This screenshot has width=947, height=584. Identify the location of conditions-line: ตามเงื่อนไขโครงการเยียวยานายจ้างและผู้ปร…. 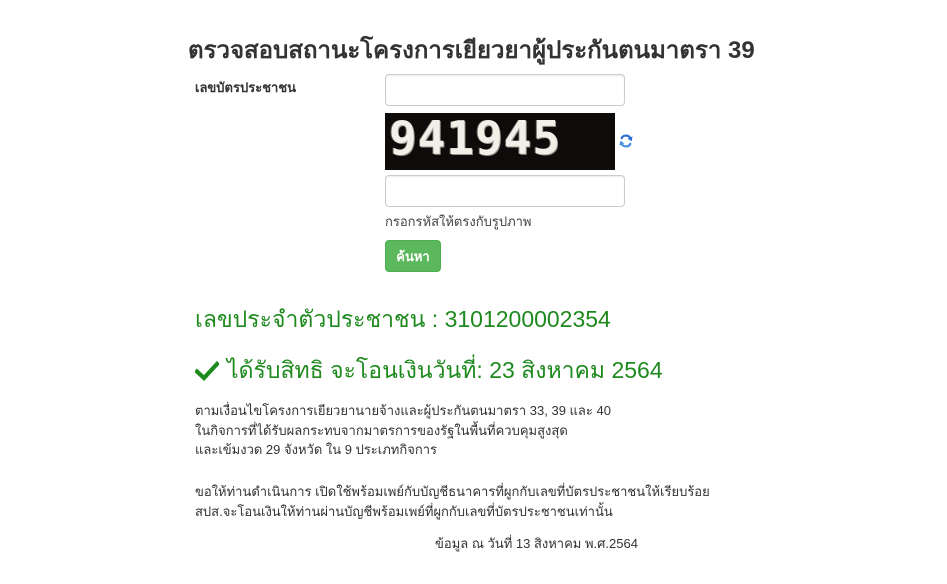
(403, 410).